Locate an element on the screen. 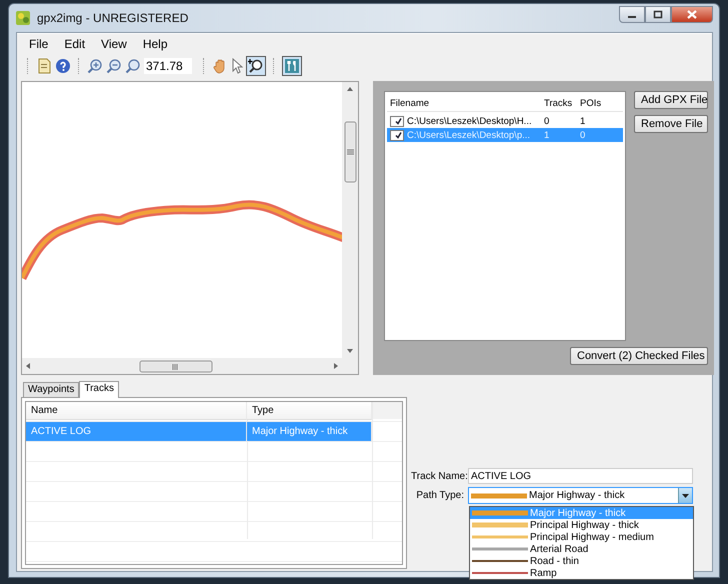 The width and height of the screenshot is (728, 584). zoom-out-icon is located at coordinates (114, 66).